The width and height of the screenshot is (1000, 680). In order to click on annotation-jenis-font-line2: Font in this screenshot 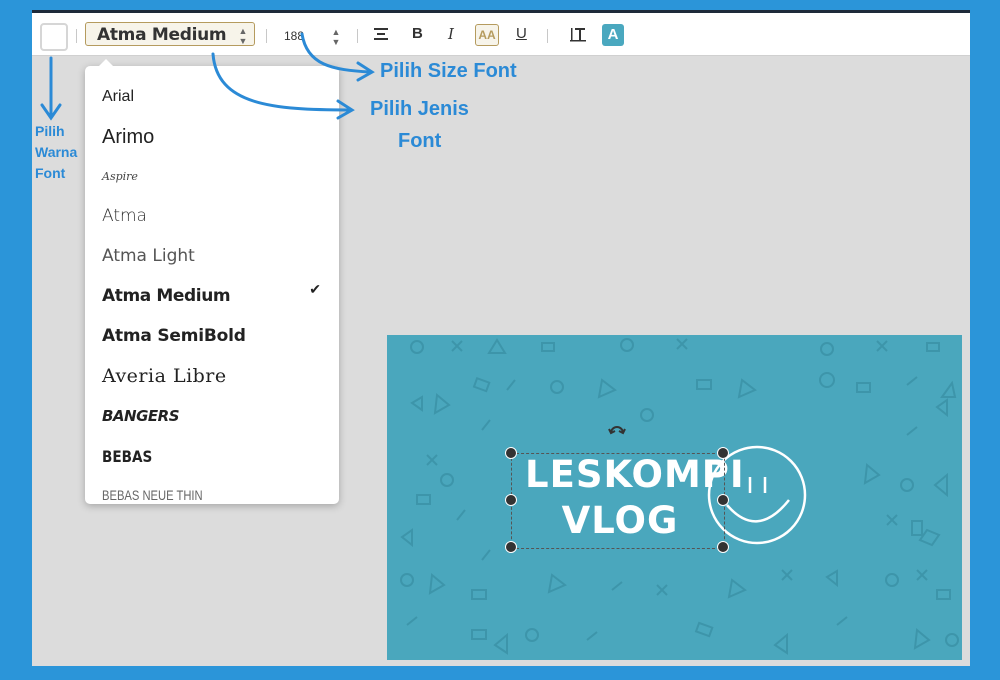, I will do `click(420, 141)`.